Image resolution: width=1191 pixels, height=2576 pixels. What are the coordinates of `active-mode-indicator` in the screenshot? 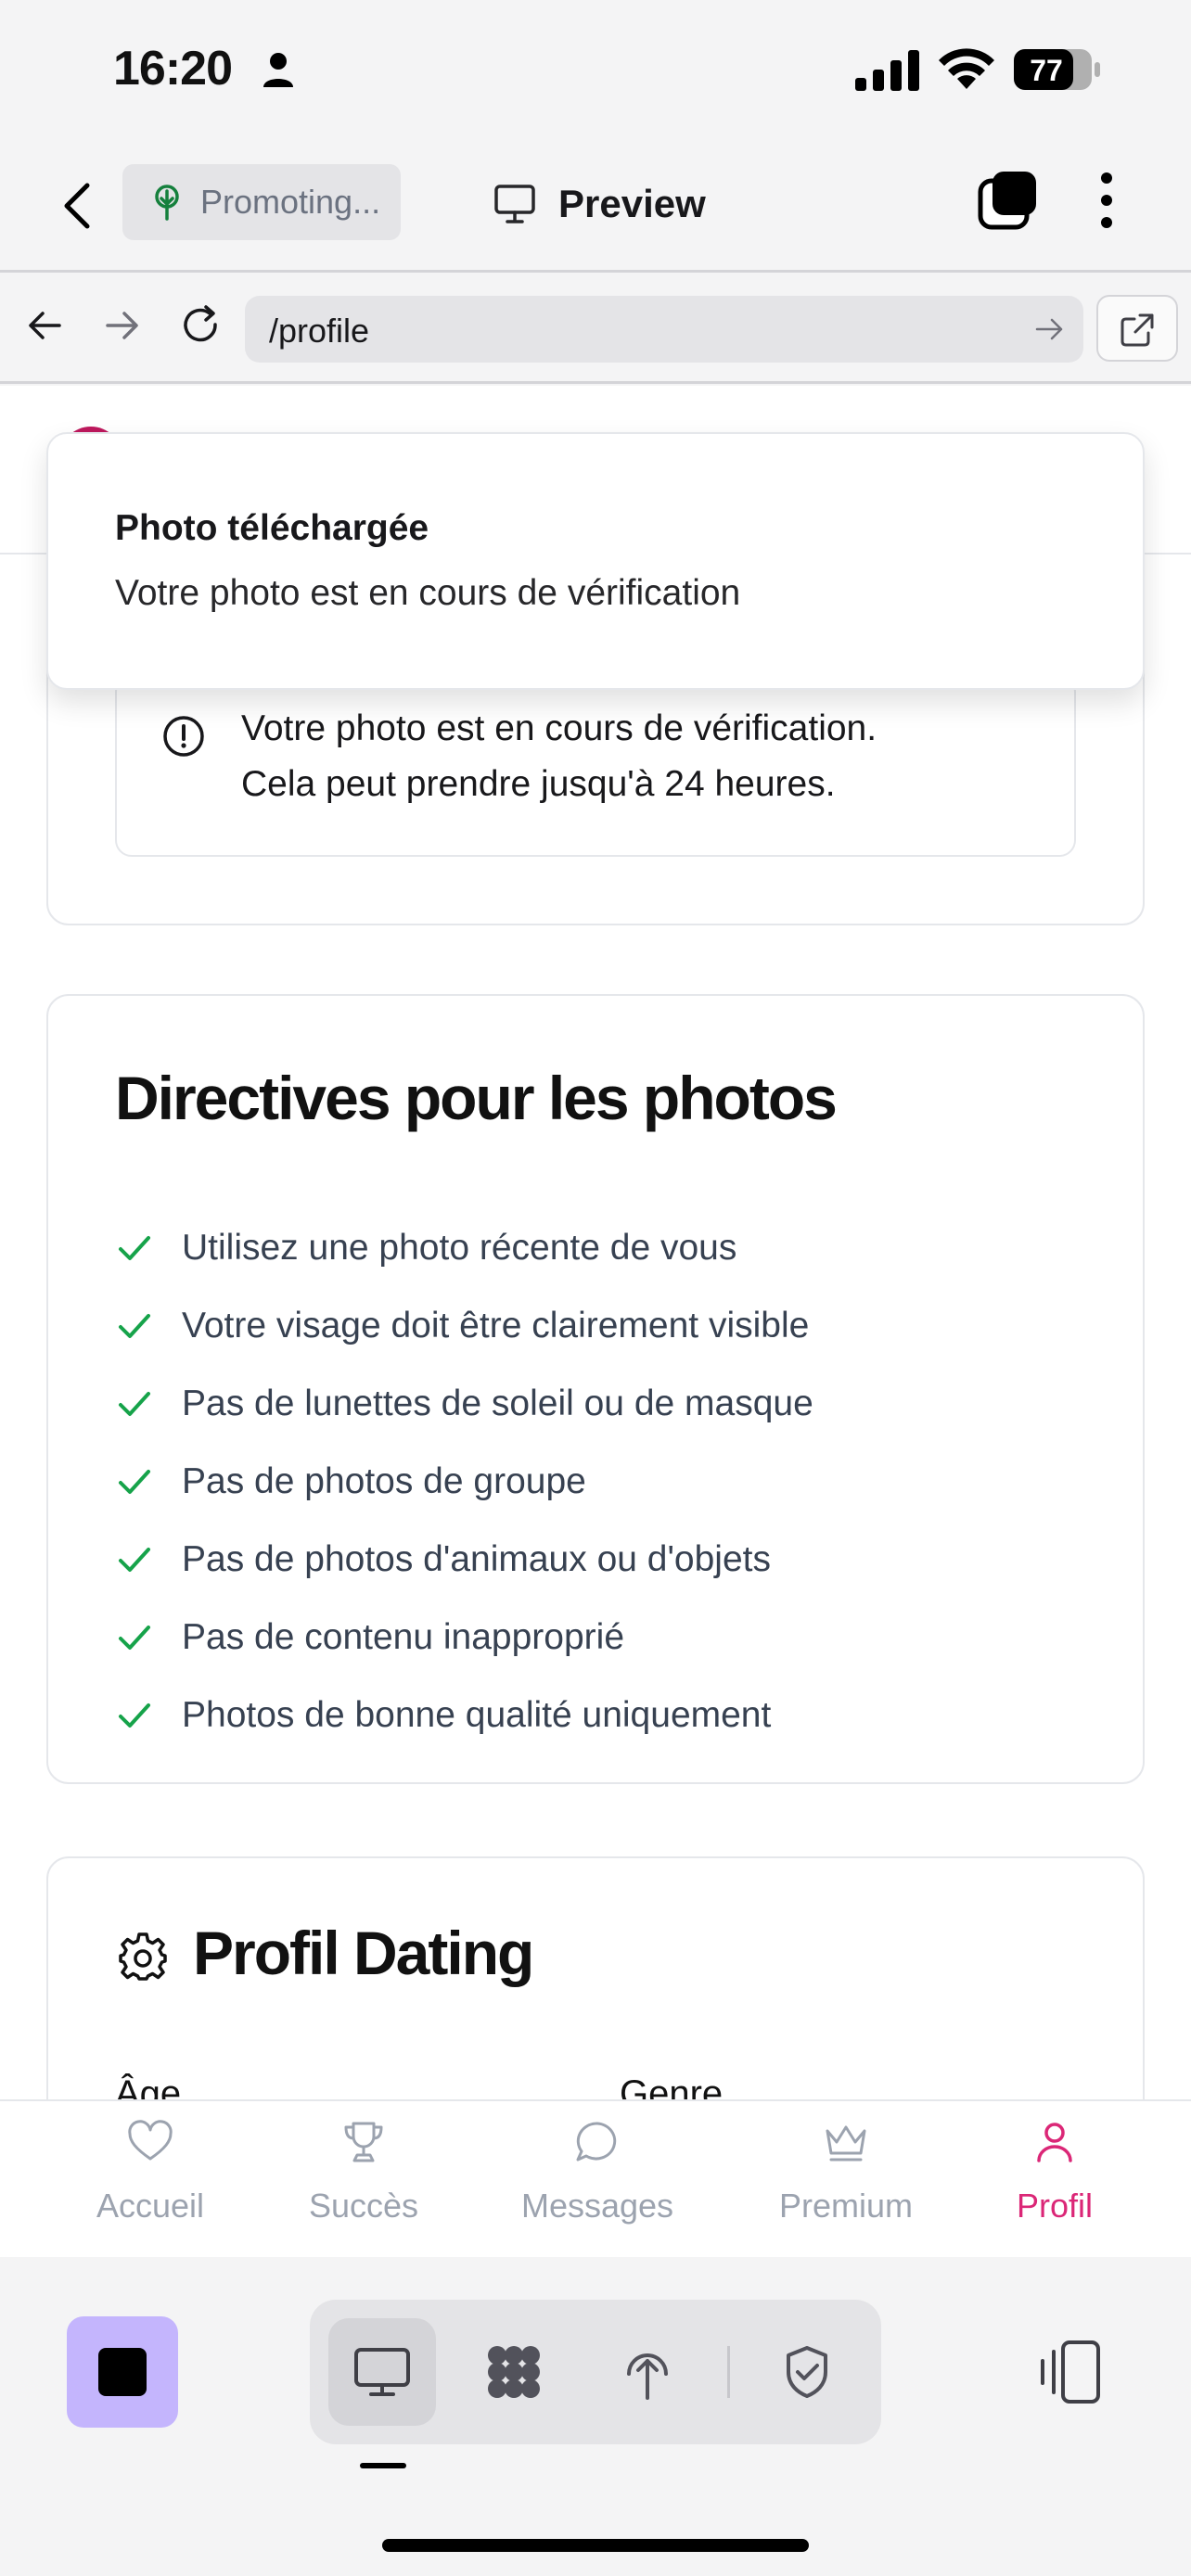 It's located at (383, 2465).